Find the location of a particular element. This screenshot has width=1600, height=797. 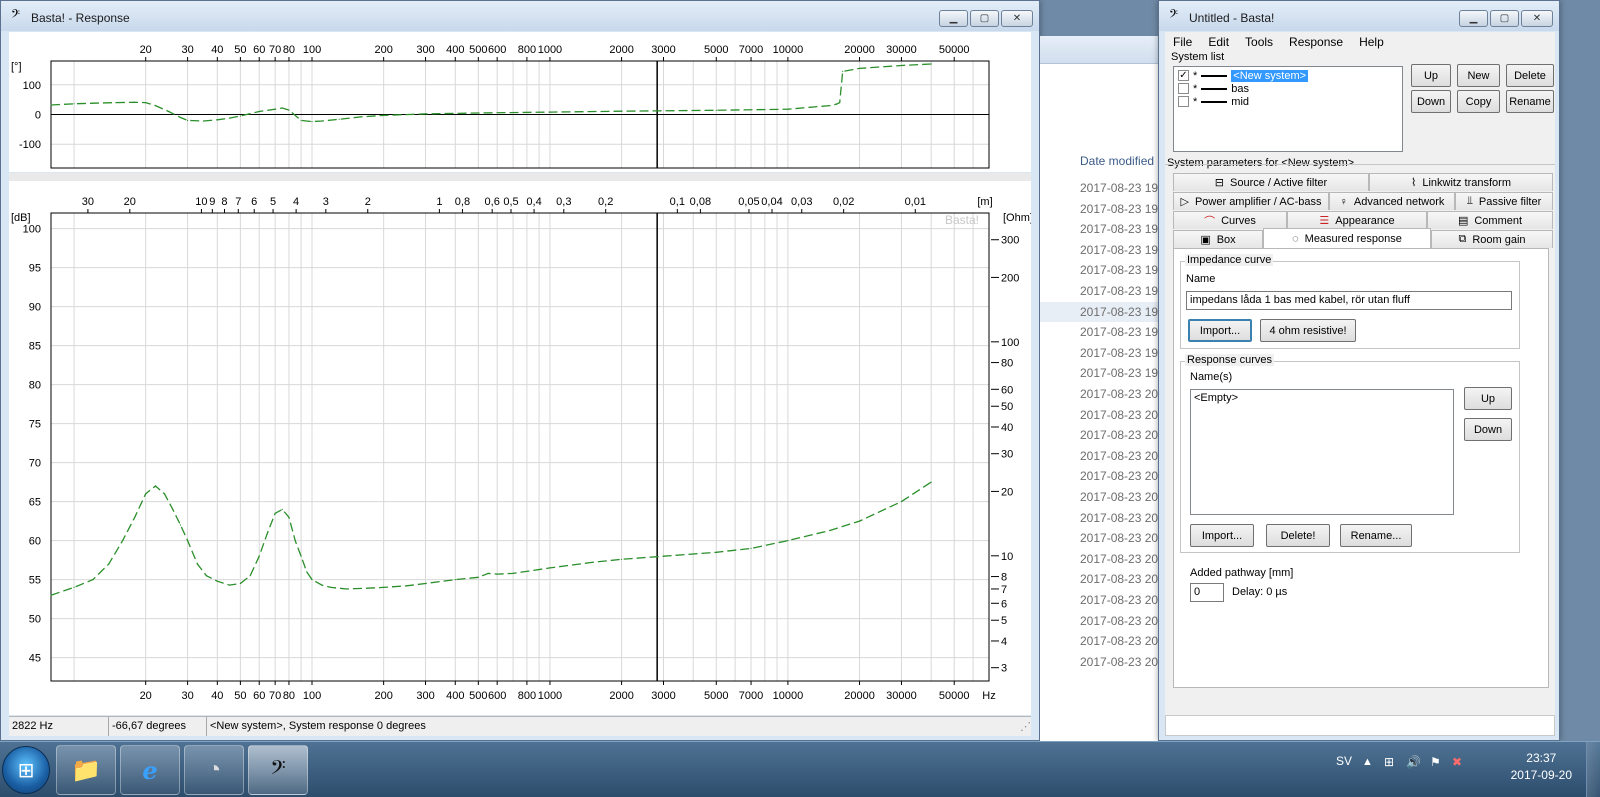

menu-tools: Tools is located at coordinates (1259, 42).